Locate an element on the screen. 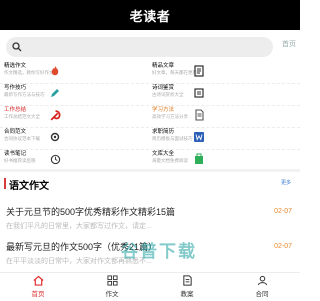 The width and height of the screenshot is (320, 301). category-name: 精选作文 is located at coordinates (15, 66).